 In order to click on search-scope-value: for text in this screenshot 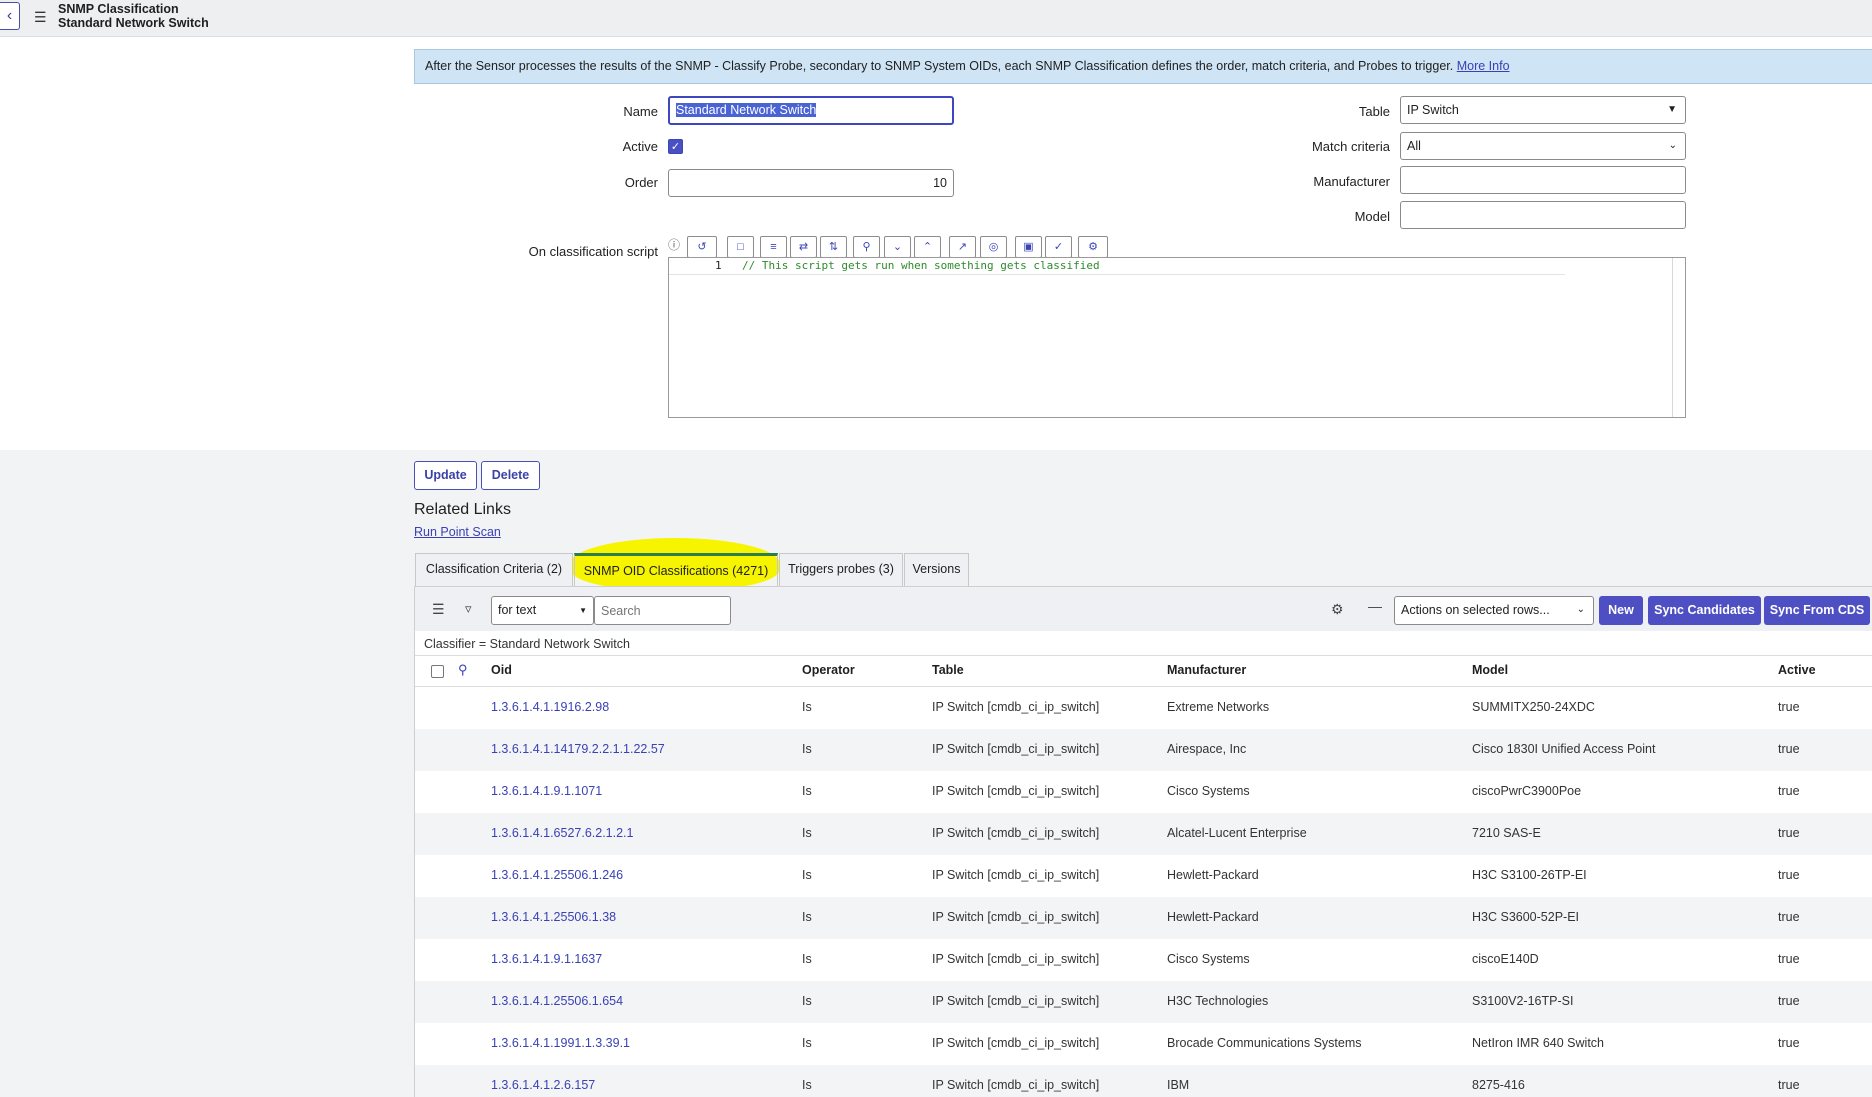, I will do `click(517, 610)`.